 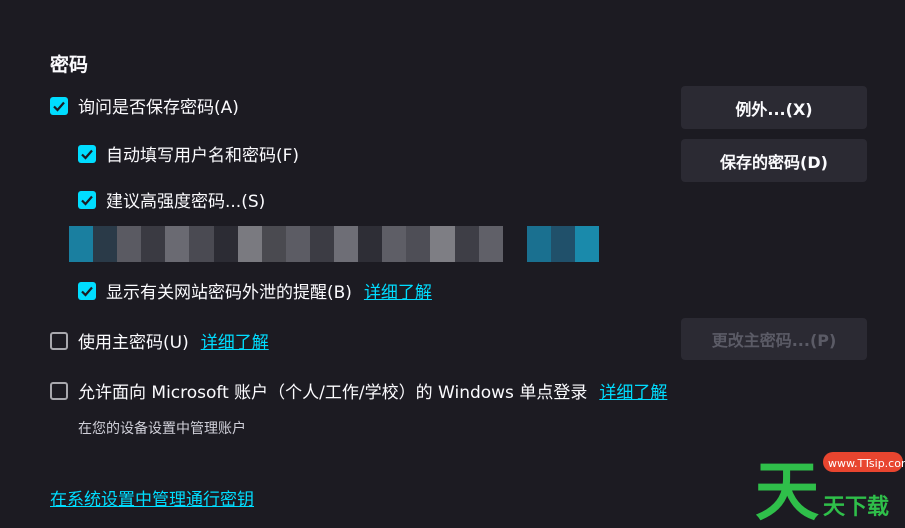 What do you see at coordinates (152, 497) in the screenshot?
I see `manage-passkeys-link: 在系统设置中管理通行密钥` at bounding box center [152, 497].